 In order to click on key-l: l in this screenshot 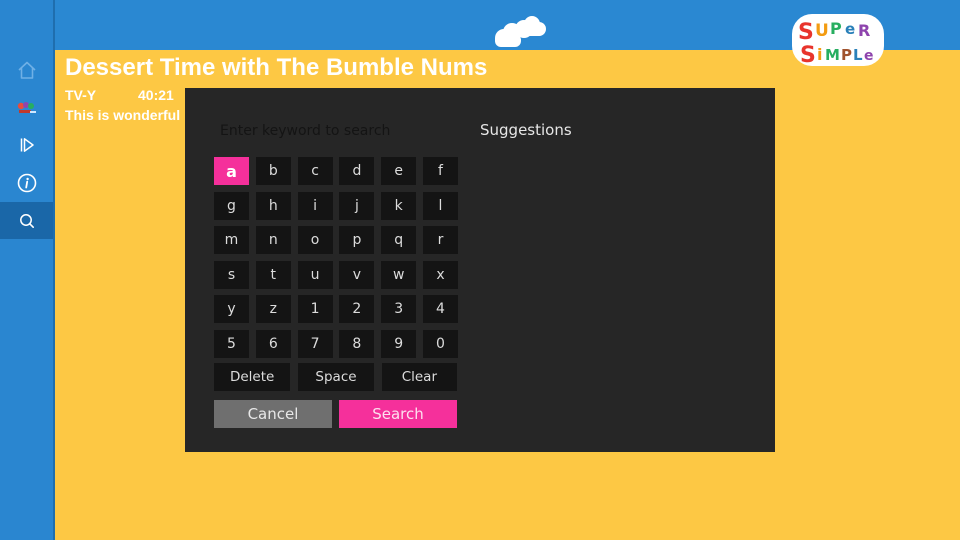, I will do `click(440, 205)`.